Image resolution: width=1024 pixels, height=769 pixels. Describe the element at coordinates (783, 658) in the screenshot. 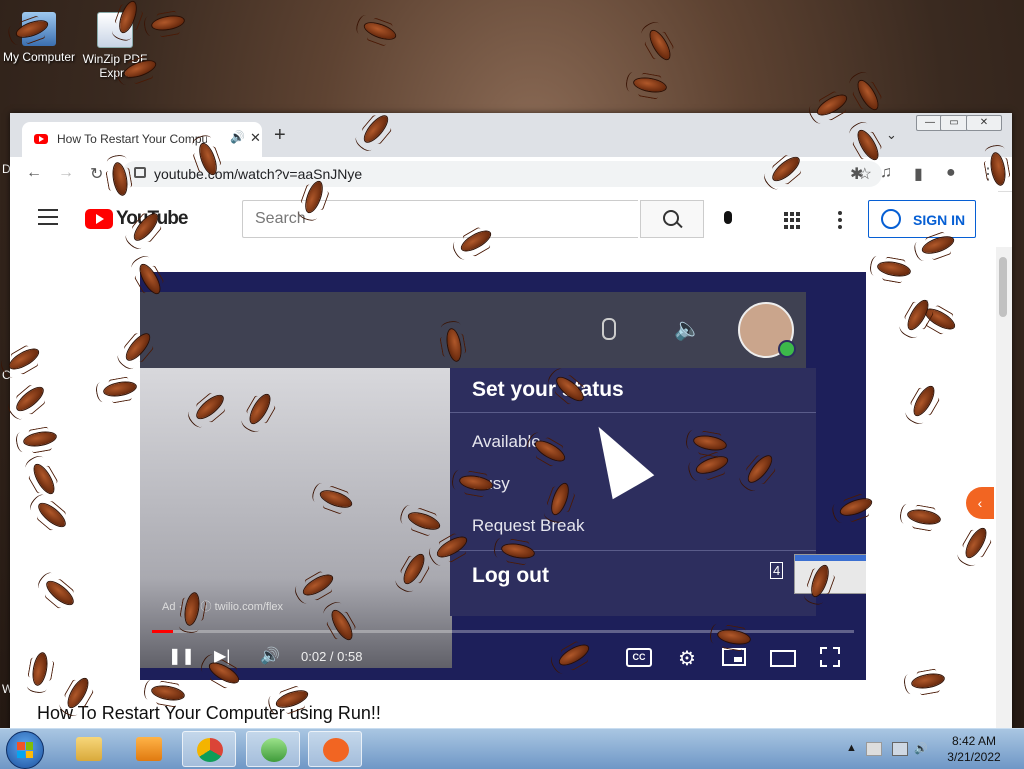

I see `theater-mode-button` at that location.